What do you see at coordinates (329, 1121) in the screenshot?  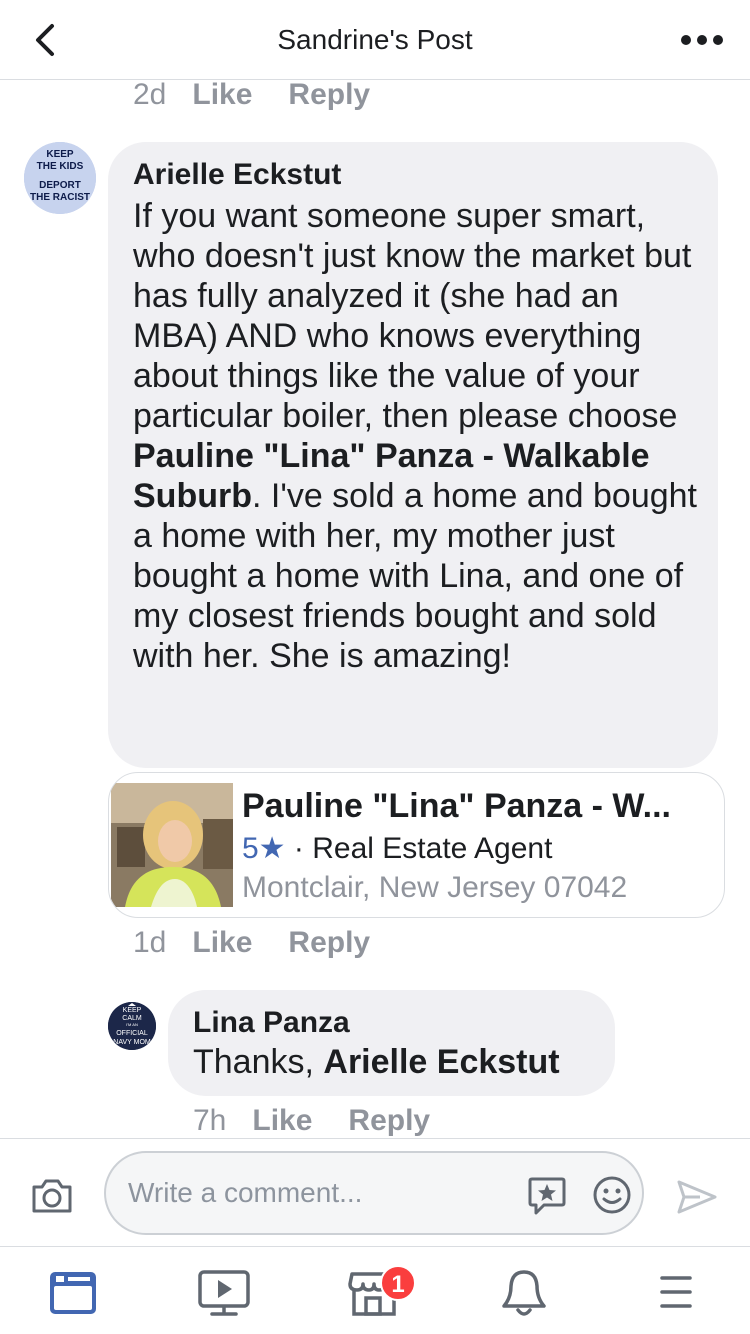 I see `reply-actions: 7h Like Reply` at bounding box center [329, 1121].